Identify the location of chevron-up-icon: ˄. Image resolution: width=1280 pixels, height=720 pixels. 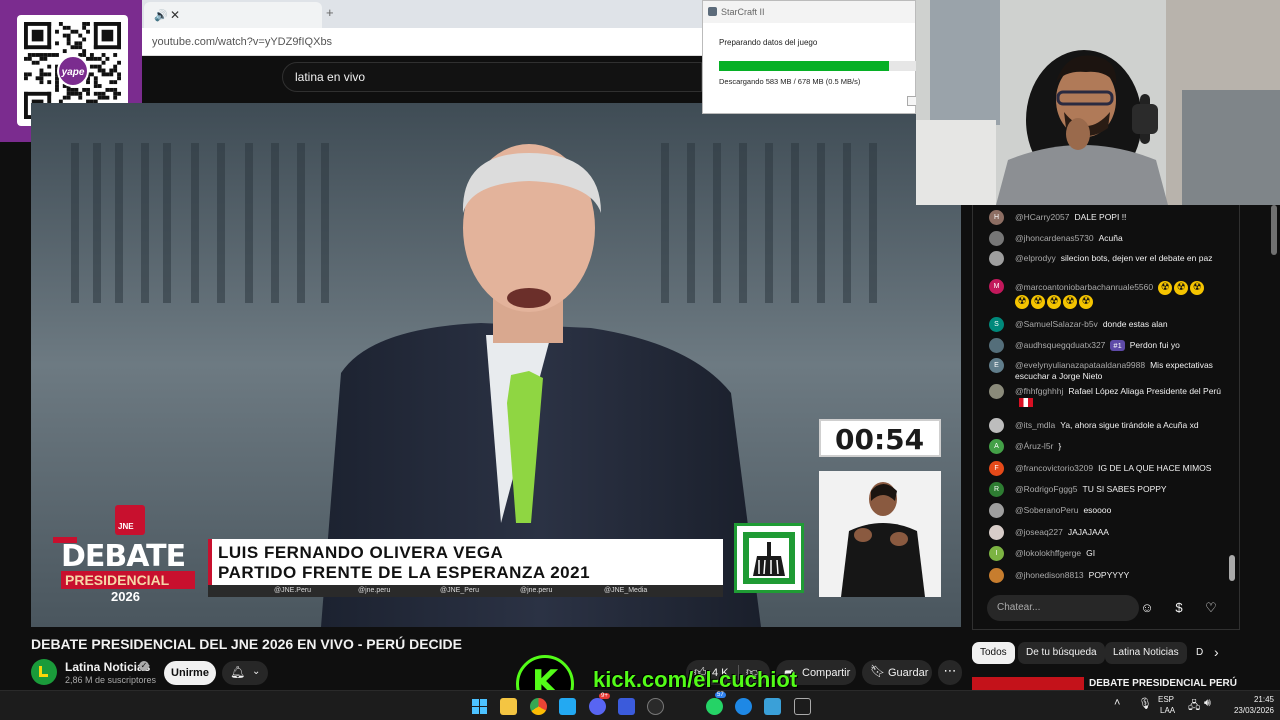
(1117, 703).